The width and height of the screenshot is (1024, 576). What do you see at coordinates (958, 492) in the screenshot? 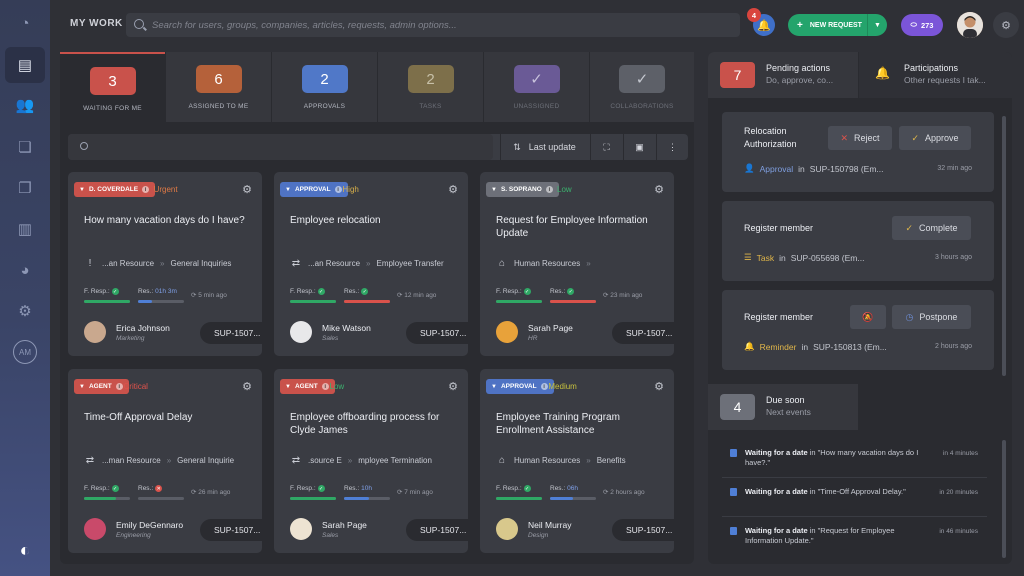
I see `due-time: in 20 minutes` at bounding box center [958, 492].